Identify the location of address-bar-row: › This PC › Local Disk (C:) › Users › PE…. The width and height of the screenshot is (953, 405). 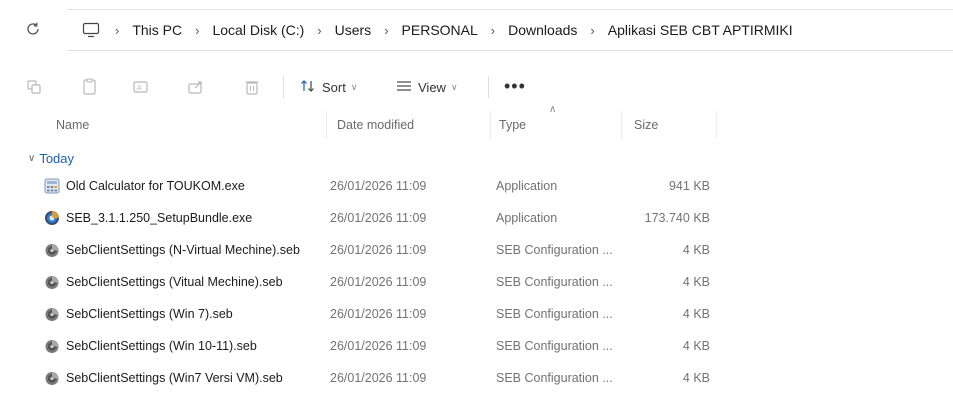
(476, 29).